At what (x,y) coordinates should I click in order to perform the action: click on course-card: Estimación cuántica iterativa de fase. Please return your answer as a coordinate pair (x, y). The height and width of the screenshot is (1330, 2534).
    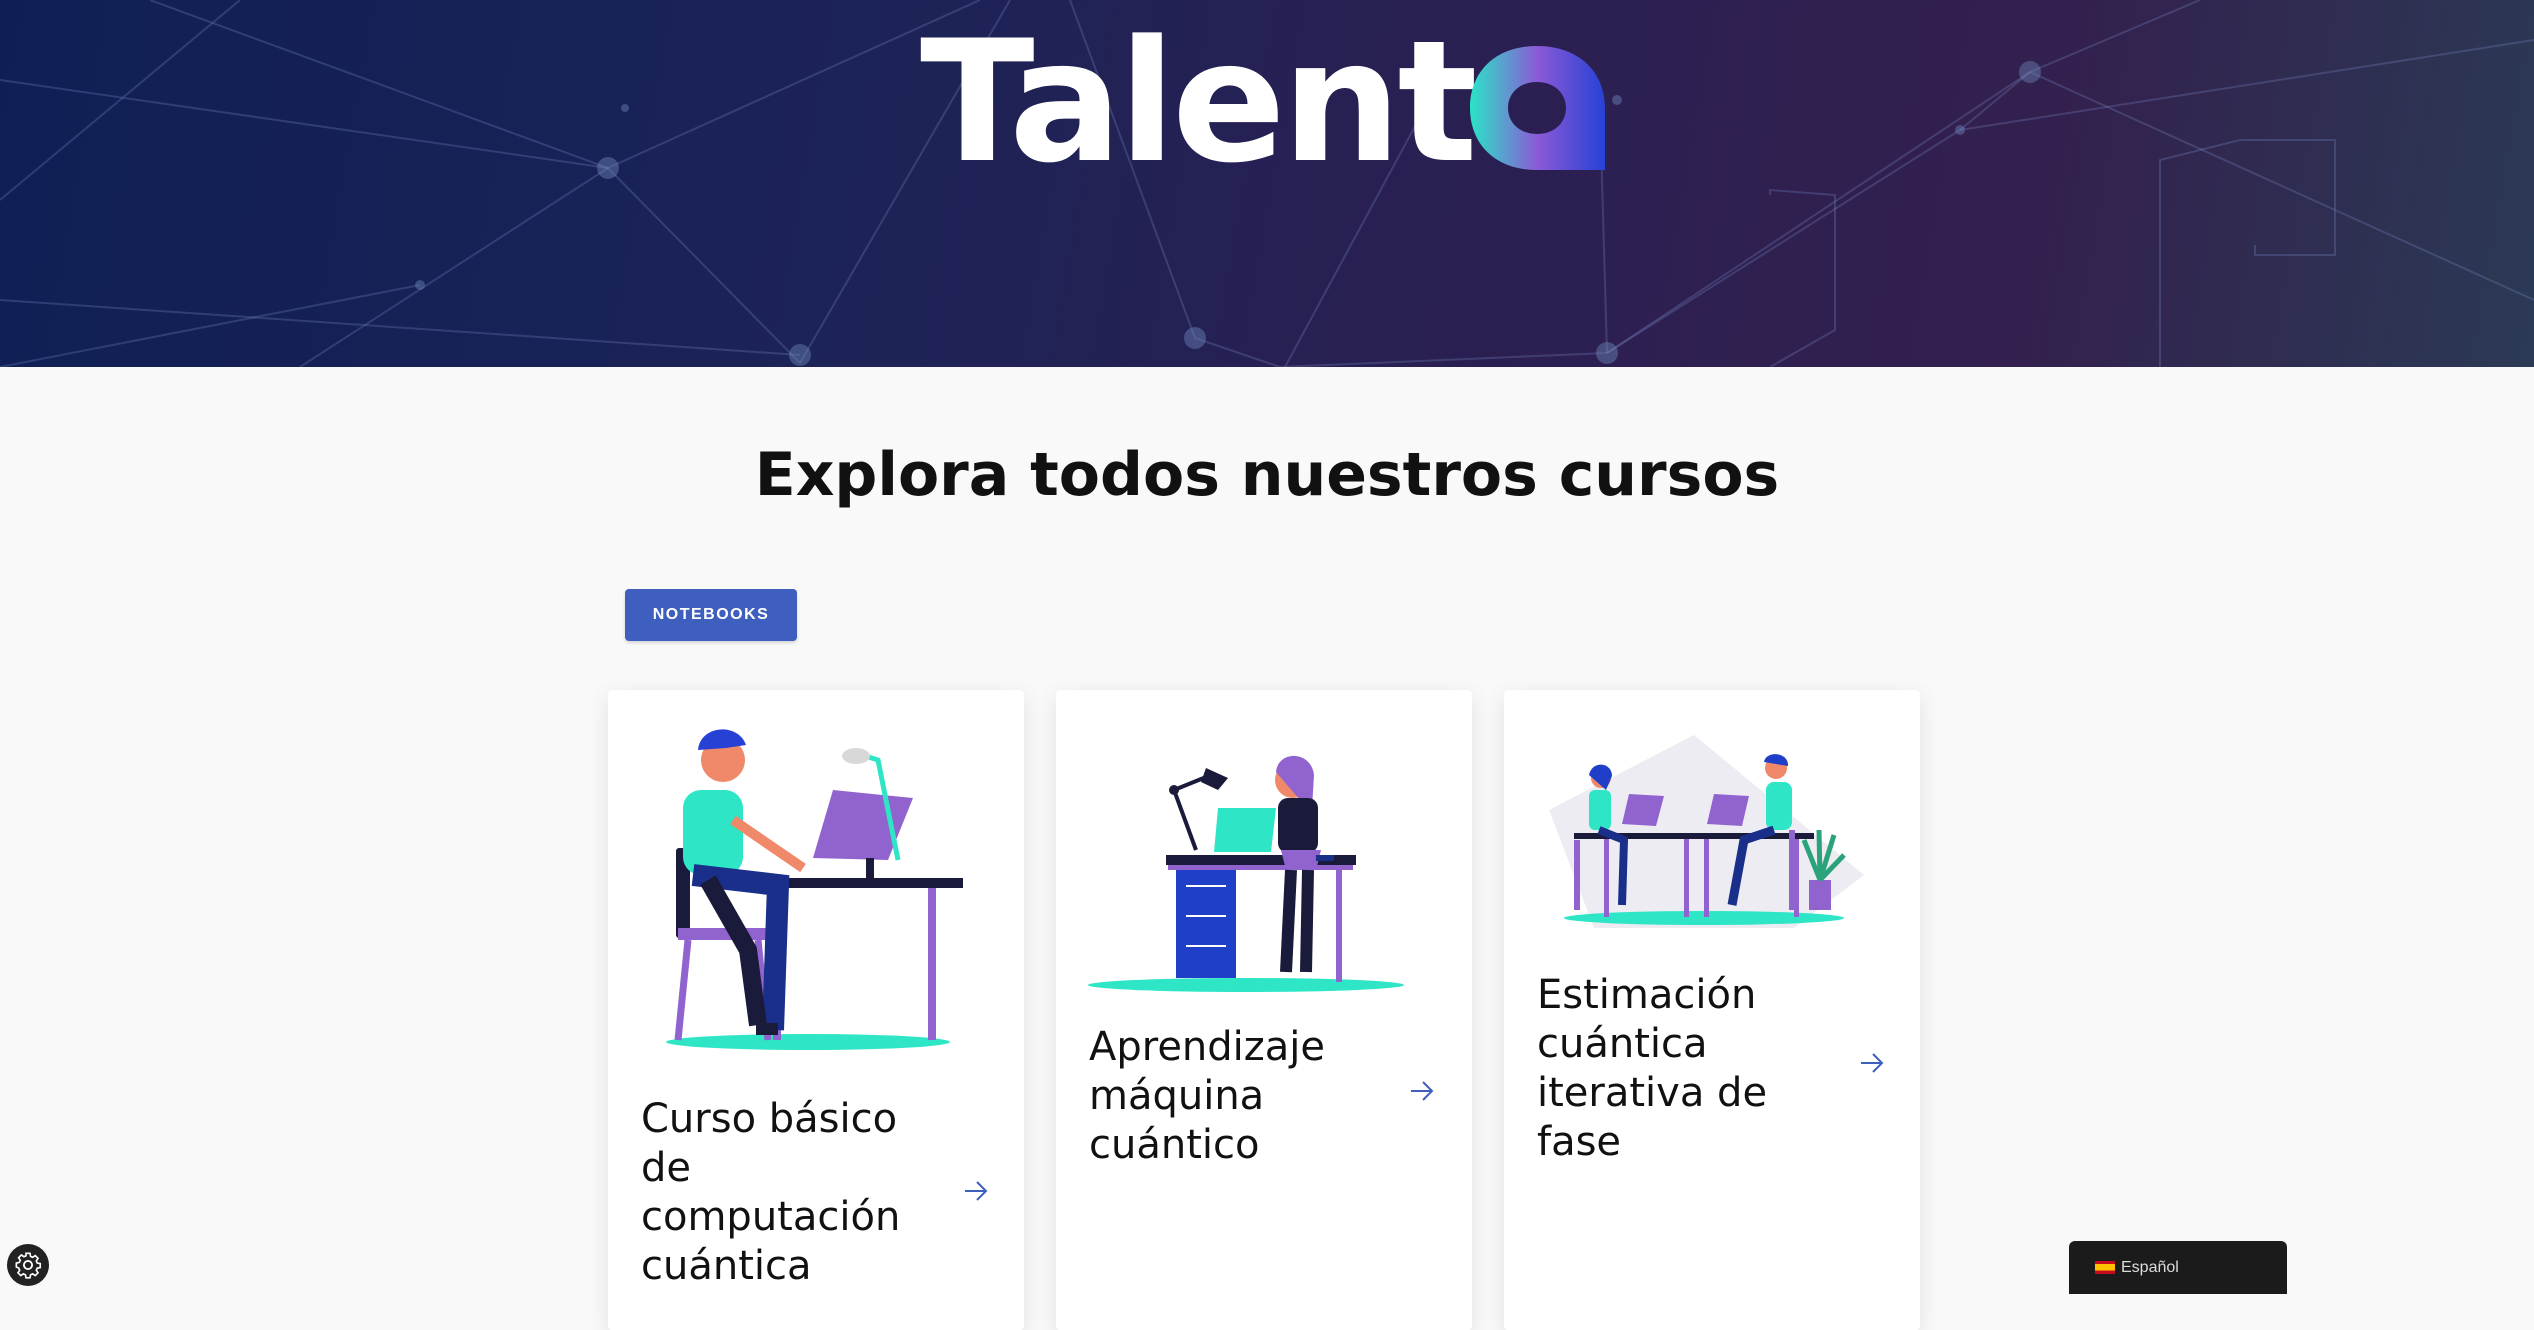
    Looking at the image, I should click on (1712, 1010).